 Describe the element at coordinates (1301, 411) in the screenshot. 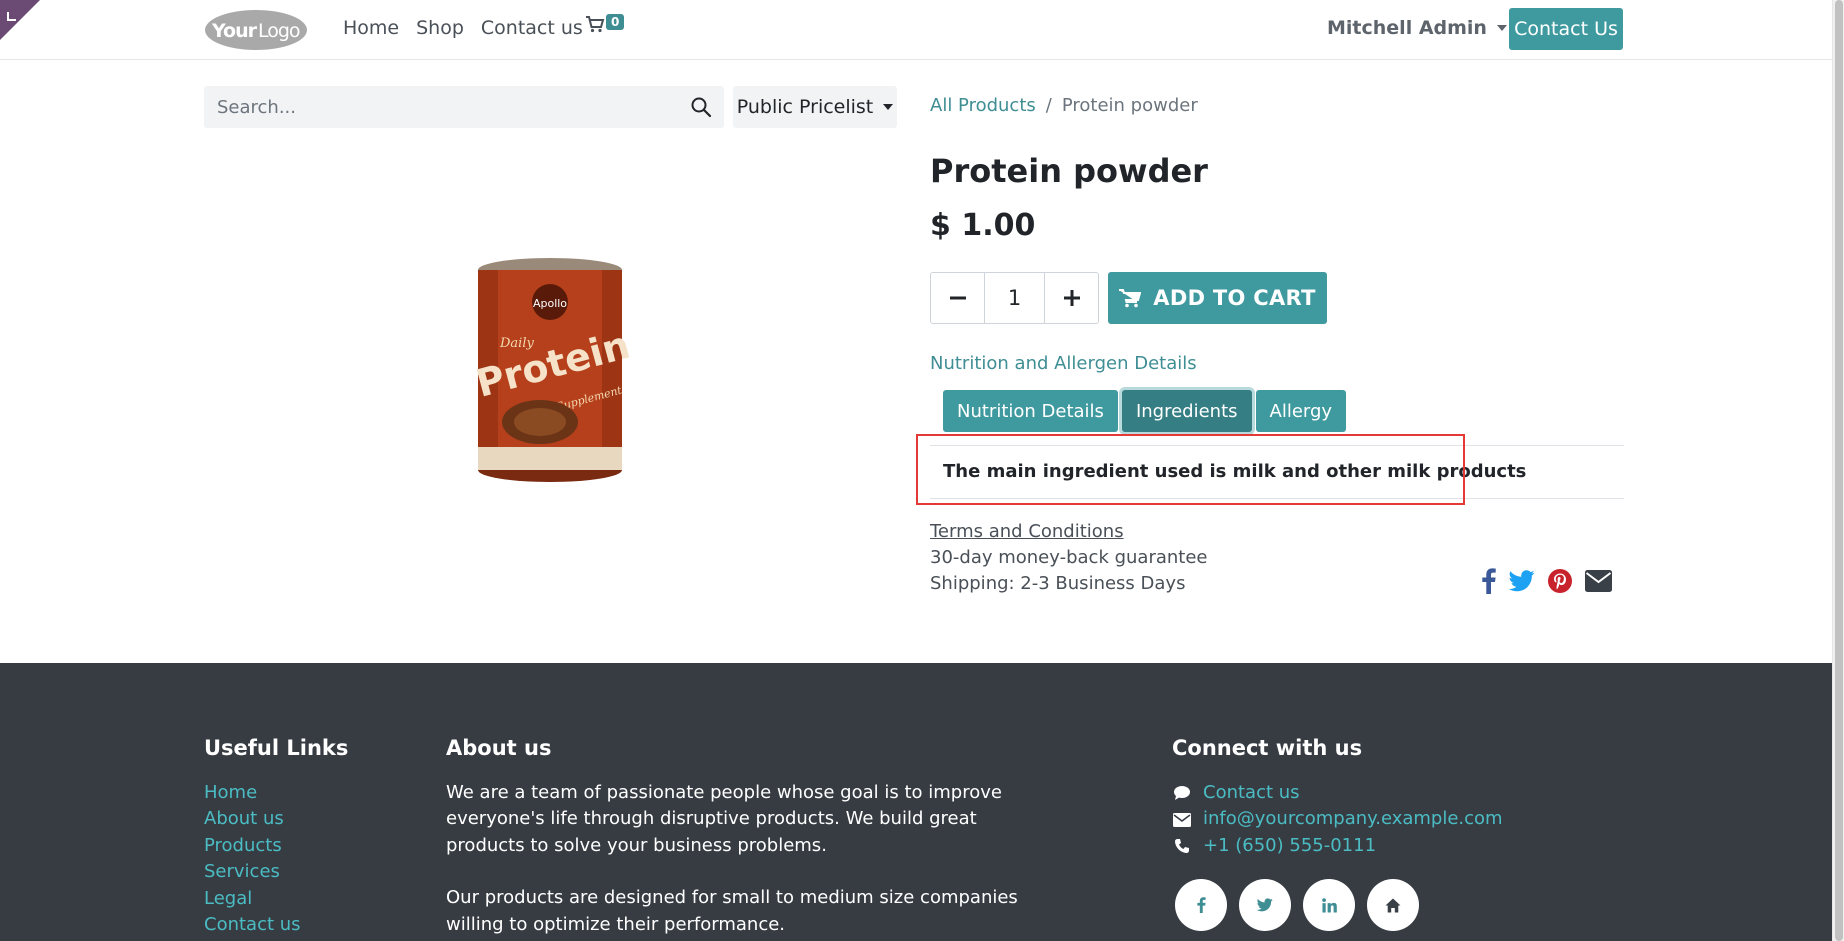

I see `tab-allergy: Allergy` at that location.